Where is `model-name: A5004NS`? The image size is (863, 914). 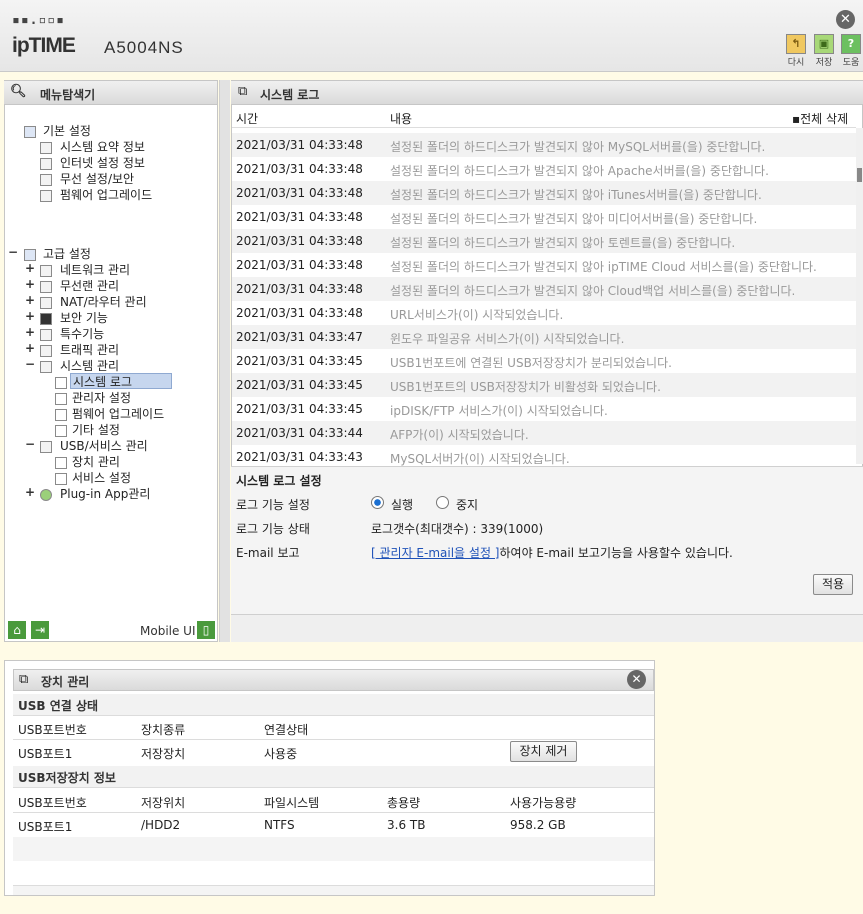 model-name: A5004NS is located at coordinates (144, 47).